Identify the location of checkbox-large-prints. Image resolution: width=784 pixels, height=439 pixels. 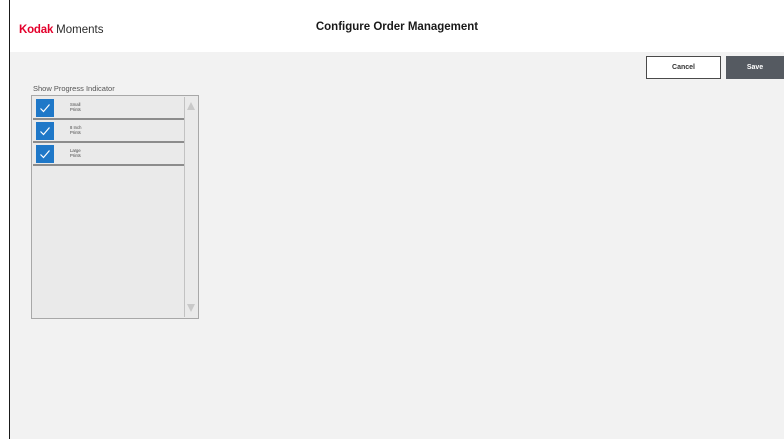
(45, 154).